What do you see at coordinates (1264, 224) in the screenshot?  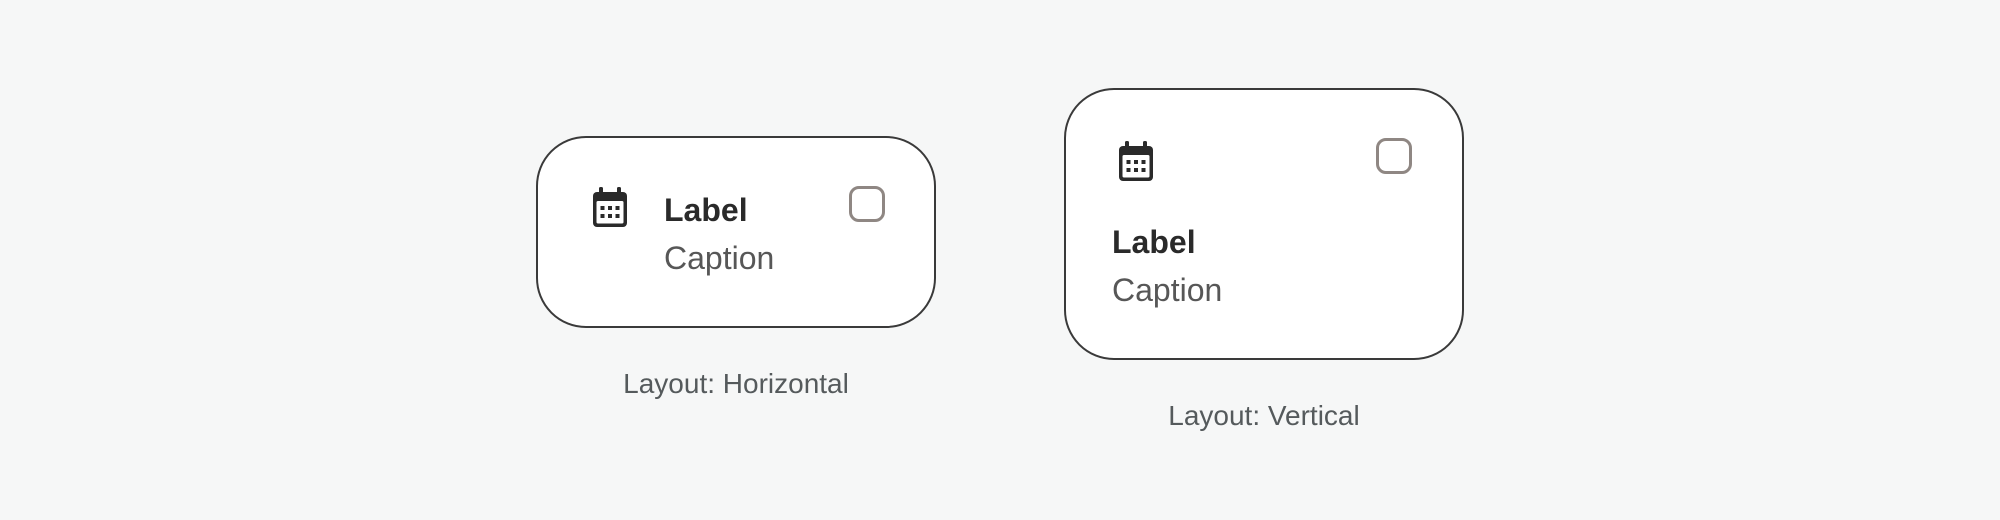 I see `selection-card-vertical: Label Caption` at bounding box center [1264, 224].